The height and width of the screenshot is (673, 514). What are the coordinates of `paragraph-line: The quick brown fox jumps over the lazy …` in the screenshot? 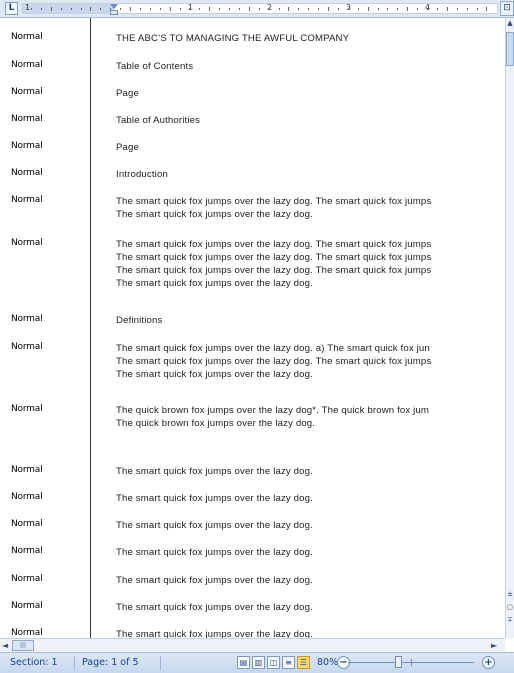 It's located at (273, 410).